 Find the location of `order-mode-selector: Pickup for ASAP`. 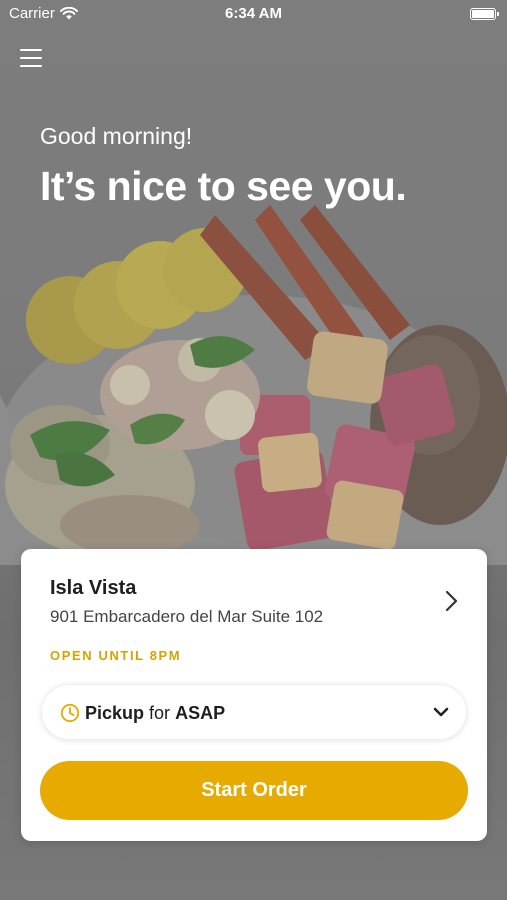

order-mode-selector: Pickup for ASAP is located at coordinates (254, 712).